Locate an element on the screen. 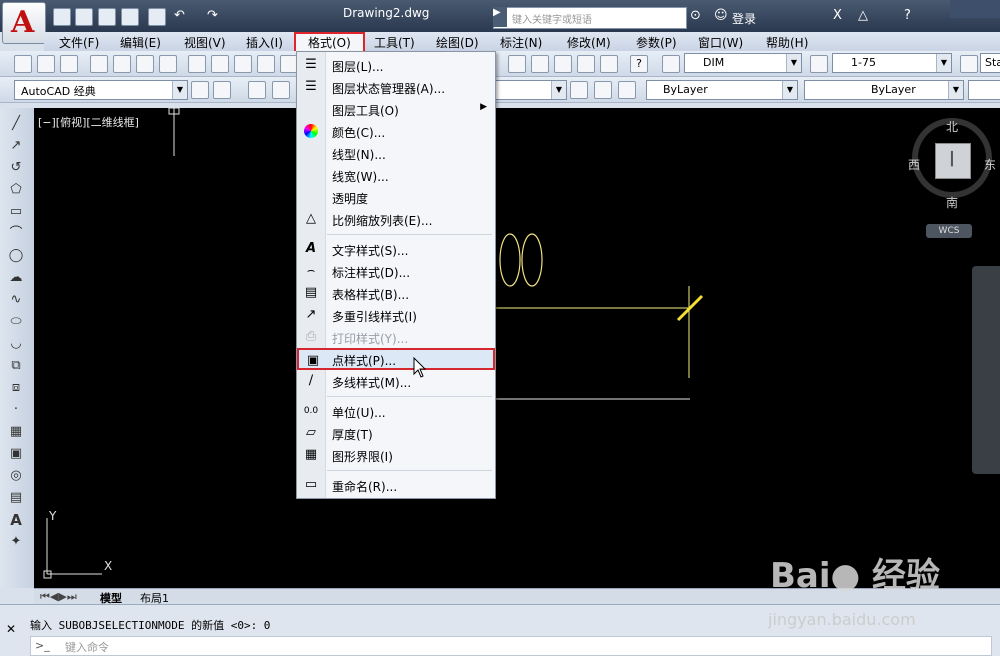  menu-help: 帮助(H) is located at coordinates (787, 42).